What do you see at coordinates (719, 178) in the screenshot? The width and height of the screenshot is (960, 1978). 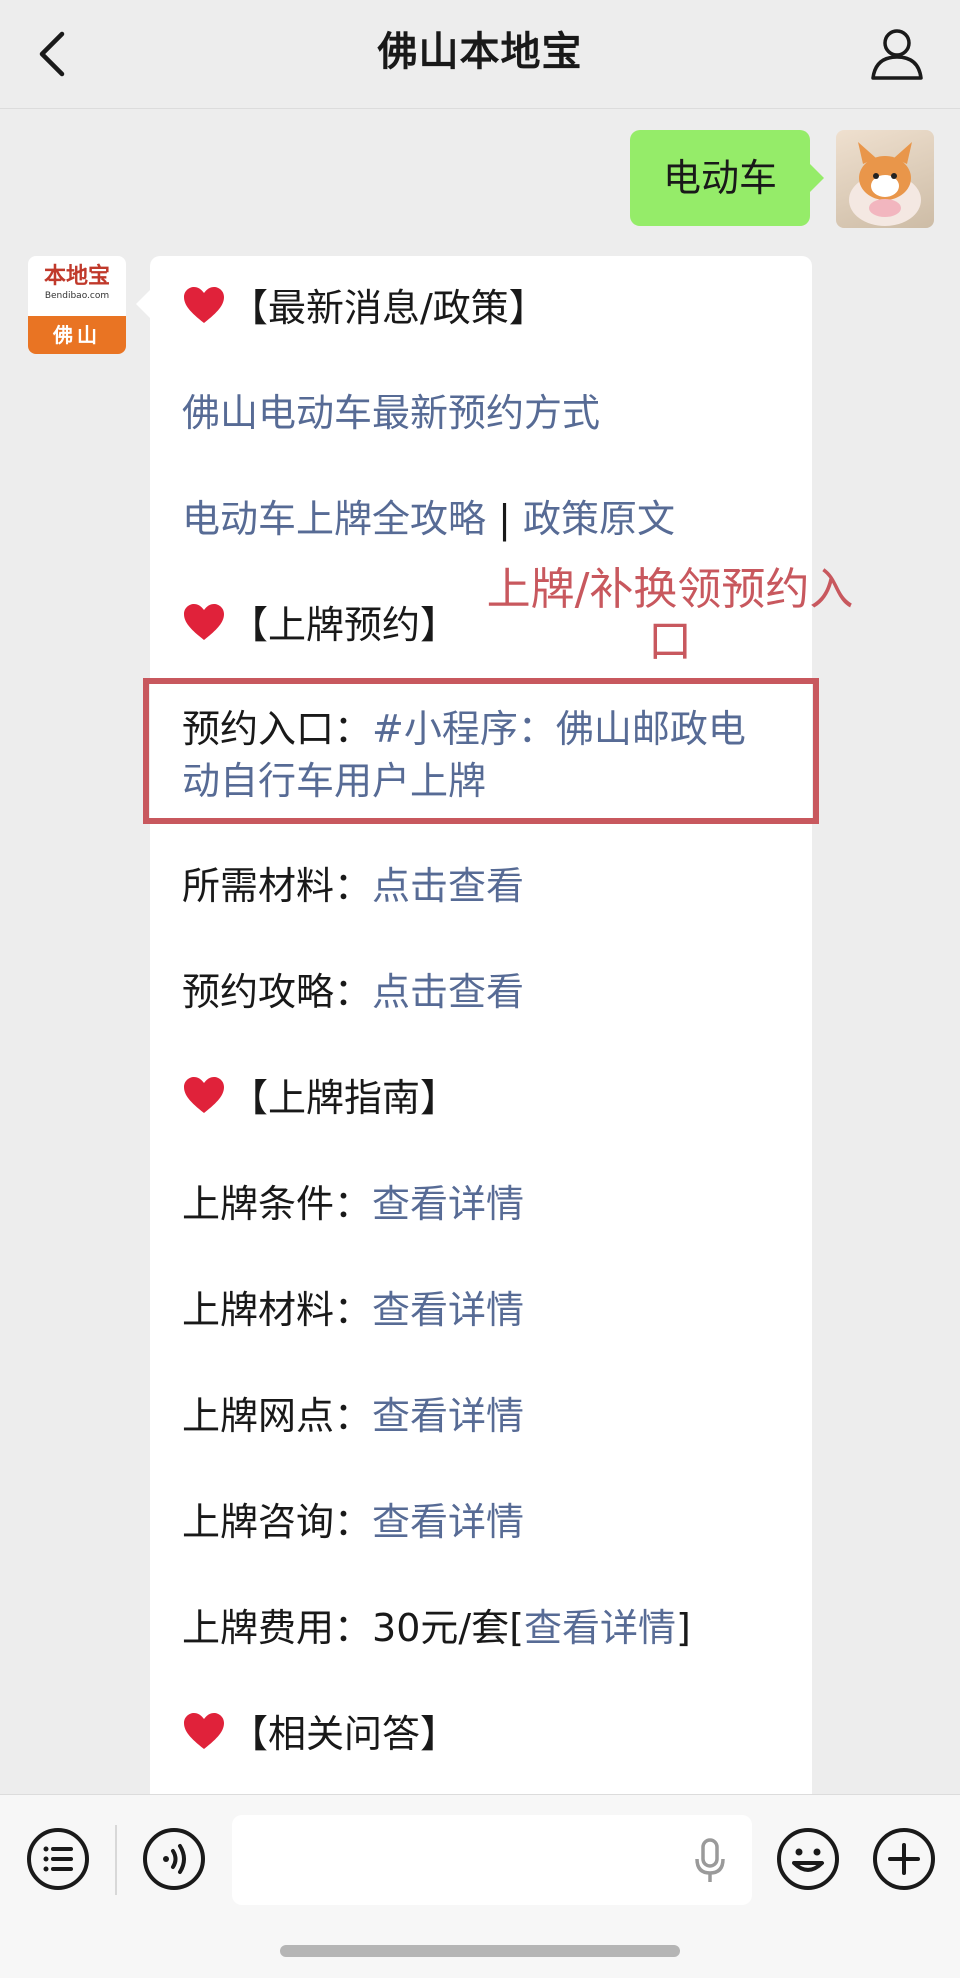 I see `outgoing-message-text: 电动车` at bounding box center [719, 178].